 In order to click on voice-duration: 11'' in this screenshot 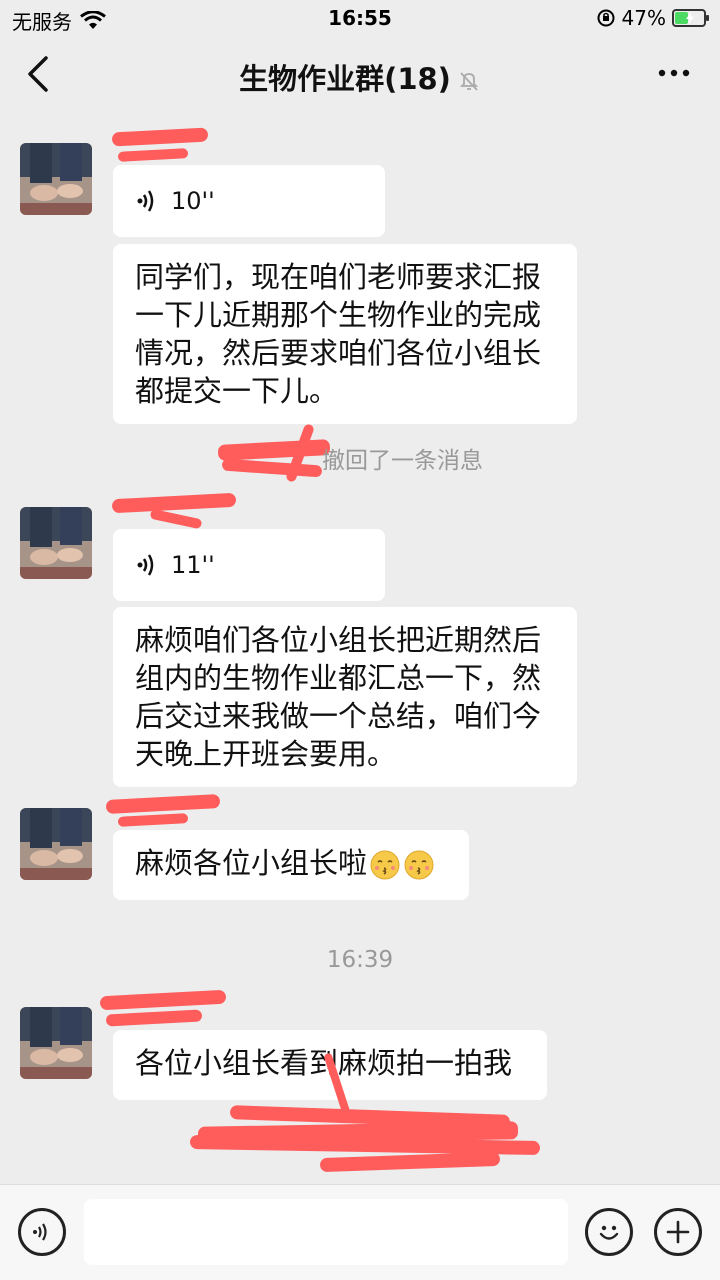, I will do `click(193, 565)`.